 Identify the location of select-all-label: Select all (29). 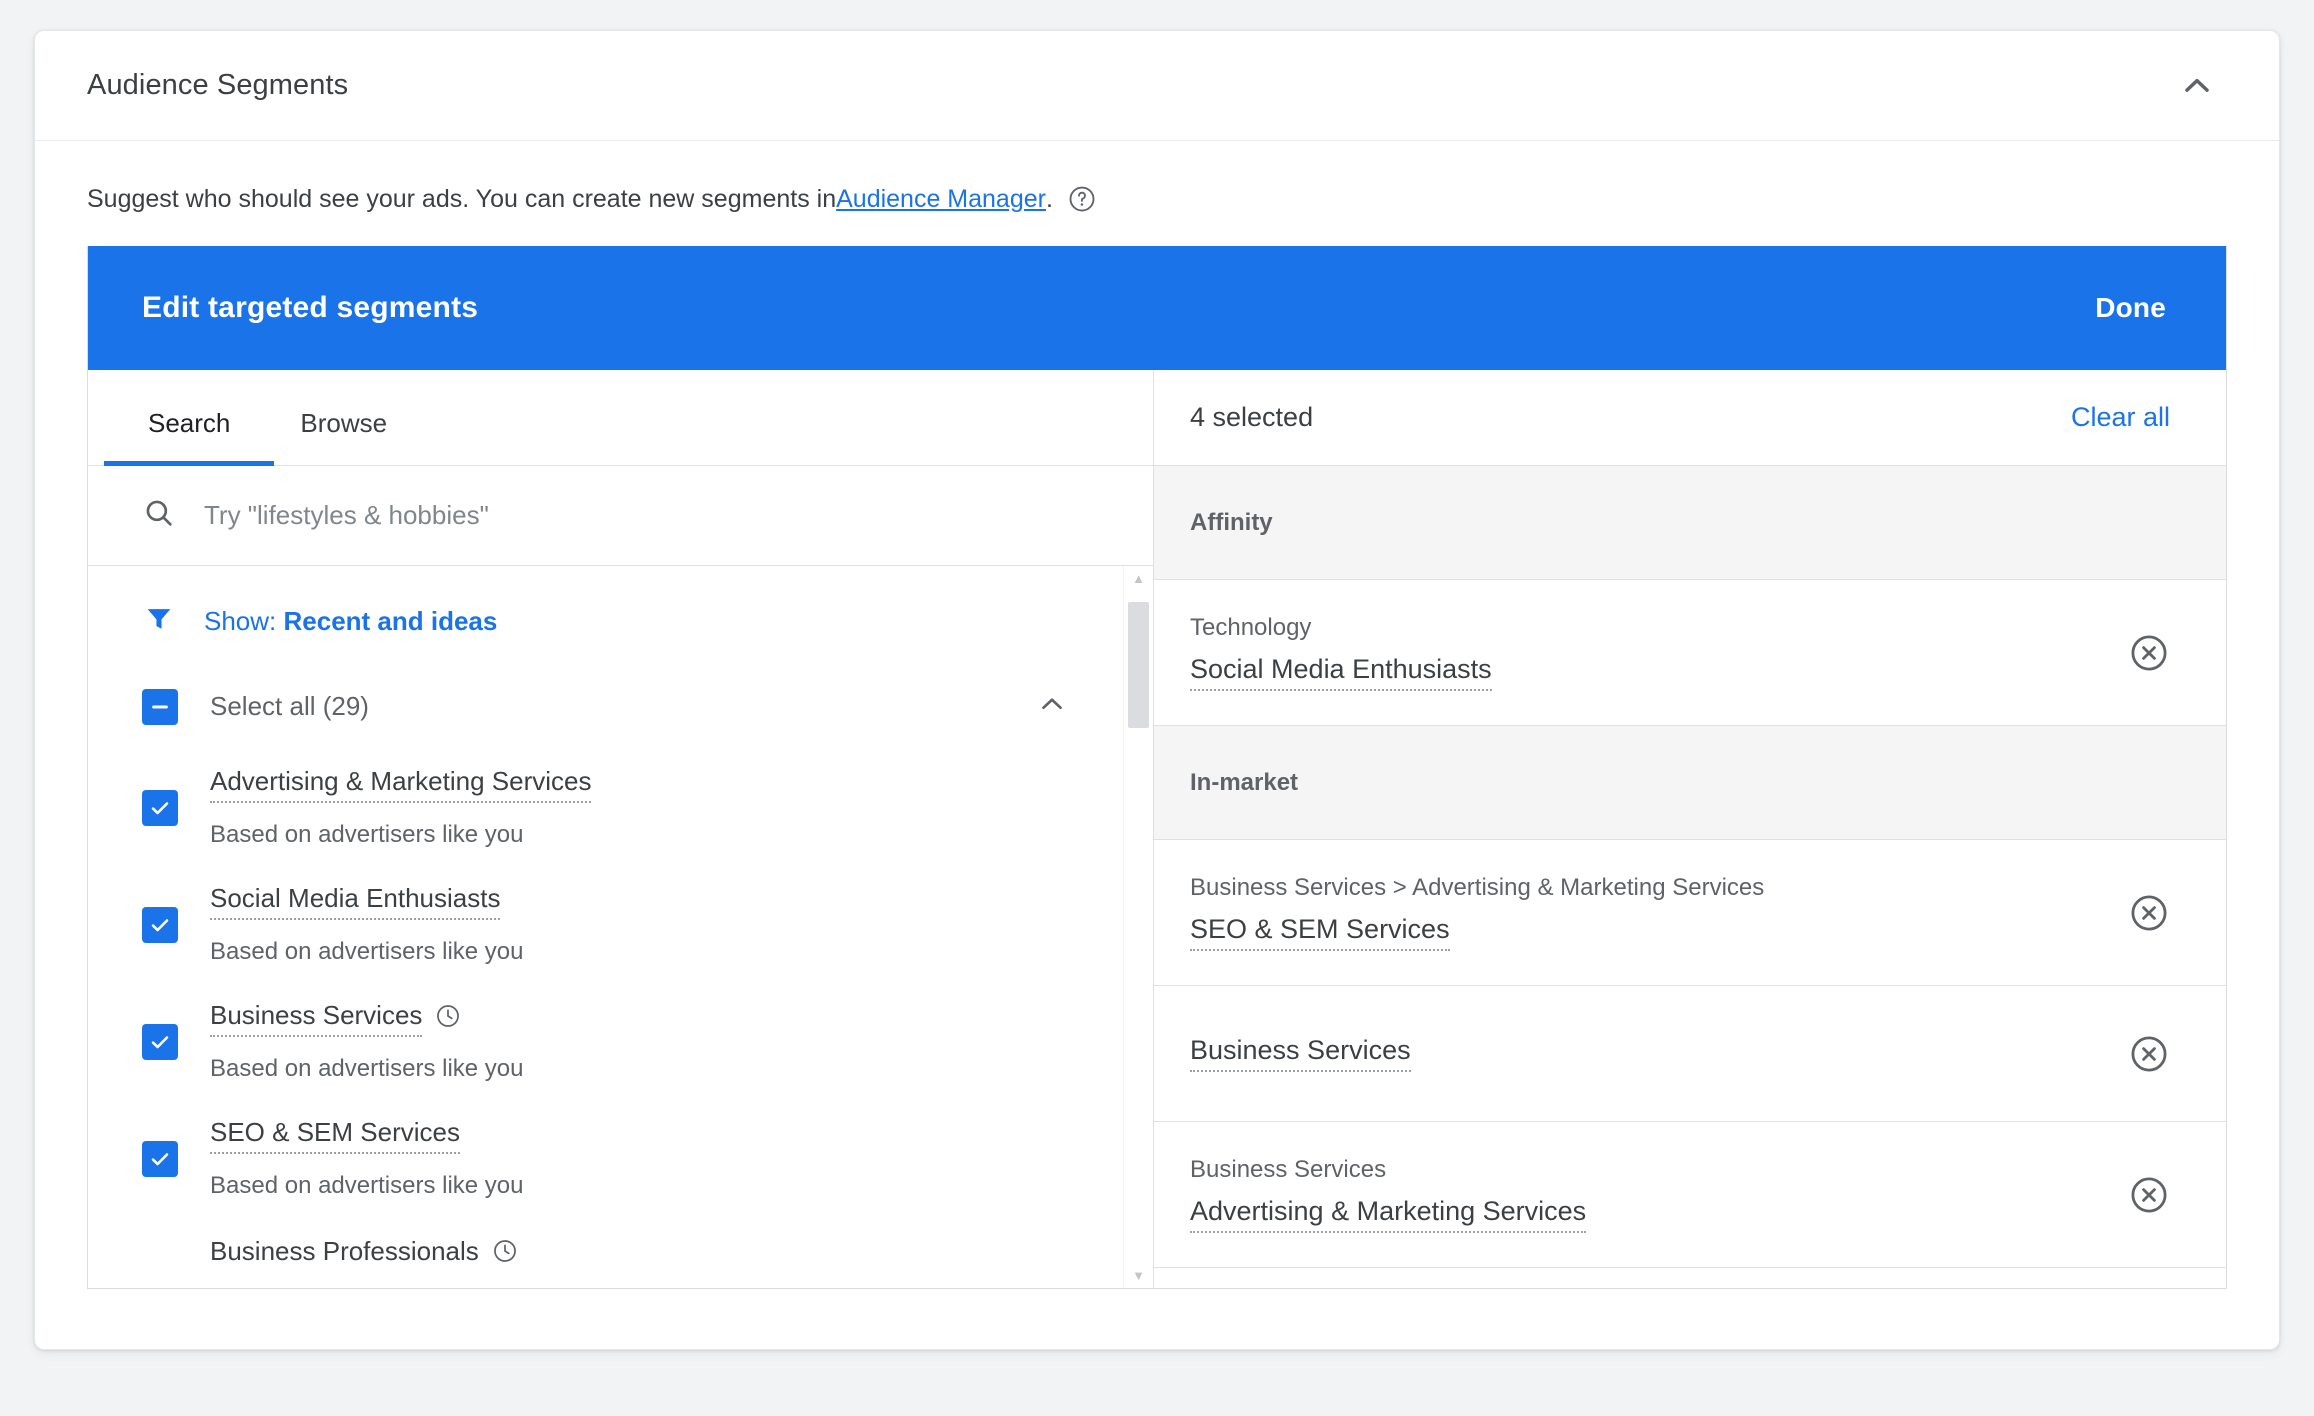
(289, 706).